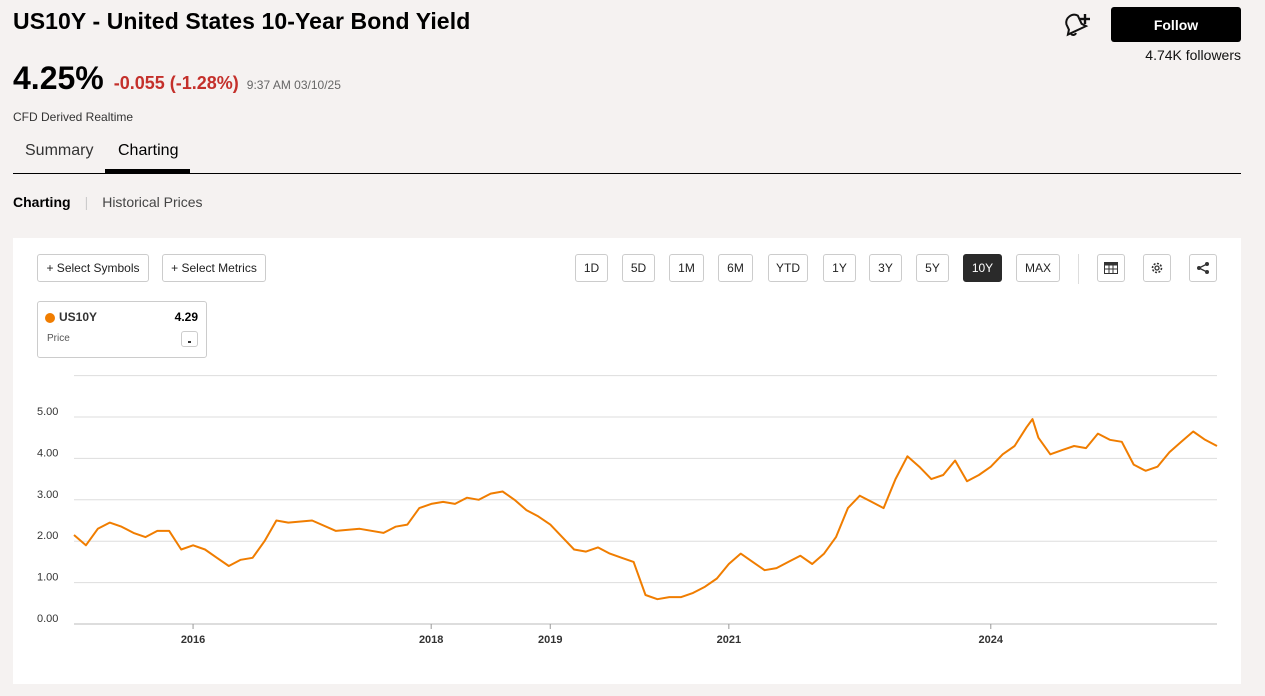 This screenshot has width=1265, height=696. What do you see at coordinates (293, 85) in the screenshot?
I see `quote-timestamp: 9:37 AM 03/10/25` at bounding box center [293, 85].